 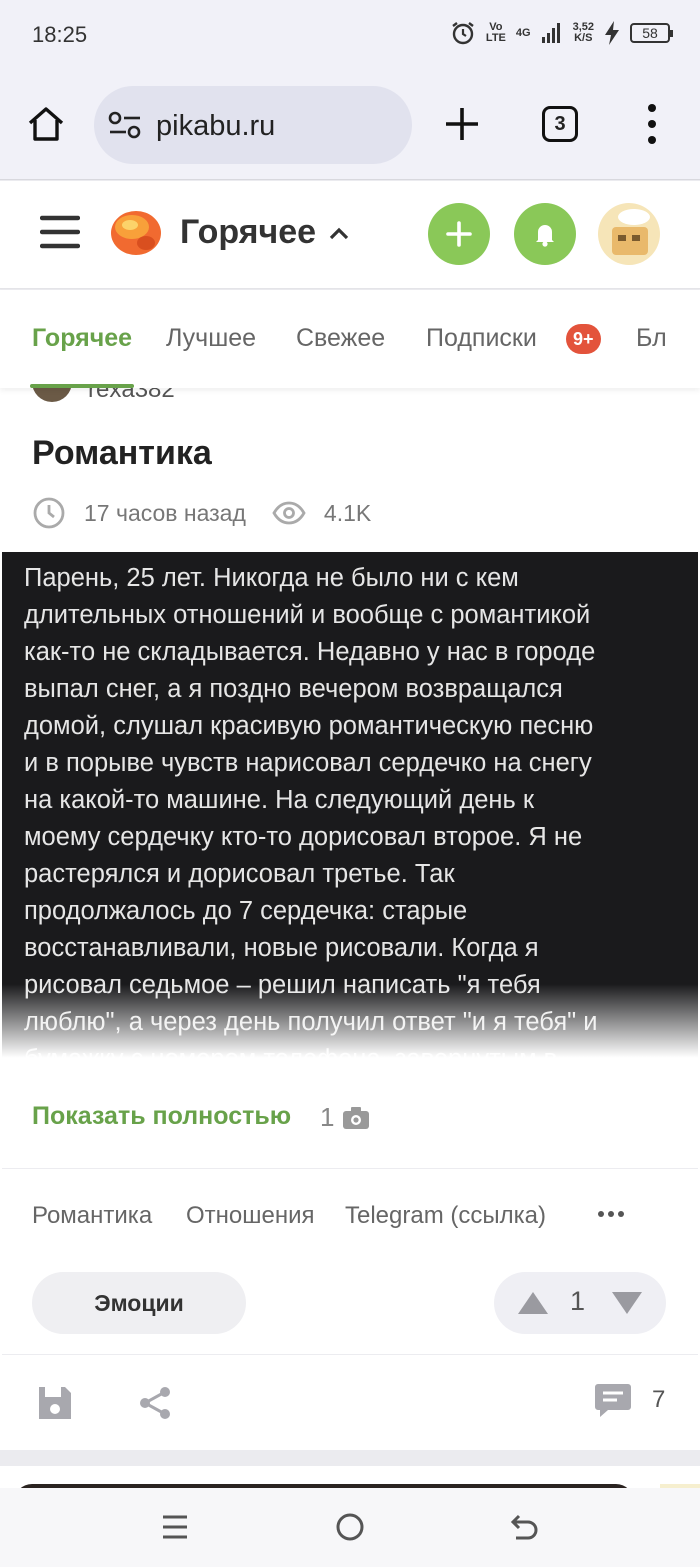 I want to click on tab-fresh: Свежее, so click(x=340, y=338).